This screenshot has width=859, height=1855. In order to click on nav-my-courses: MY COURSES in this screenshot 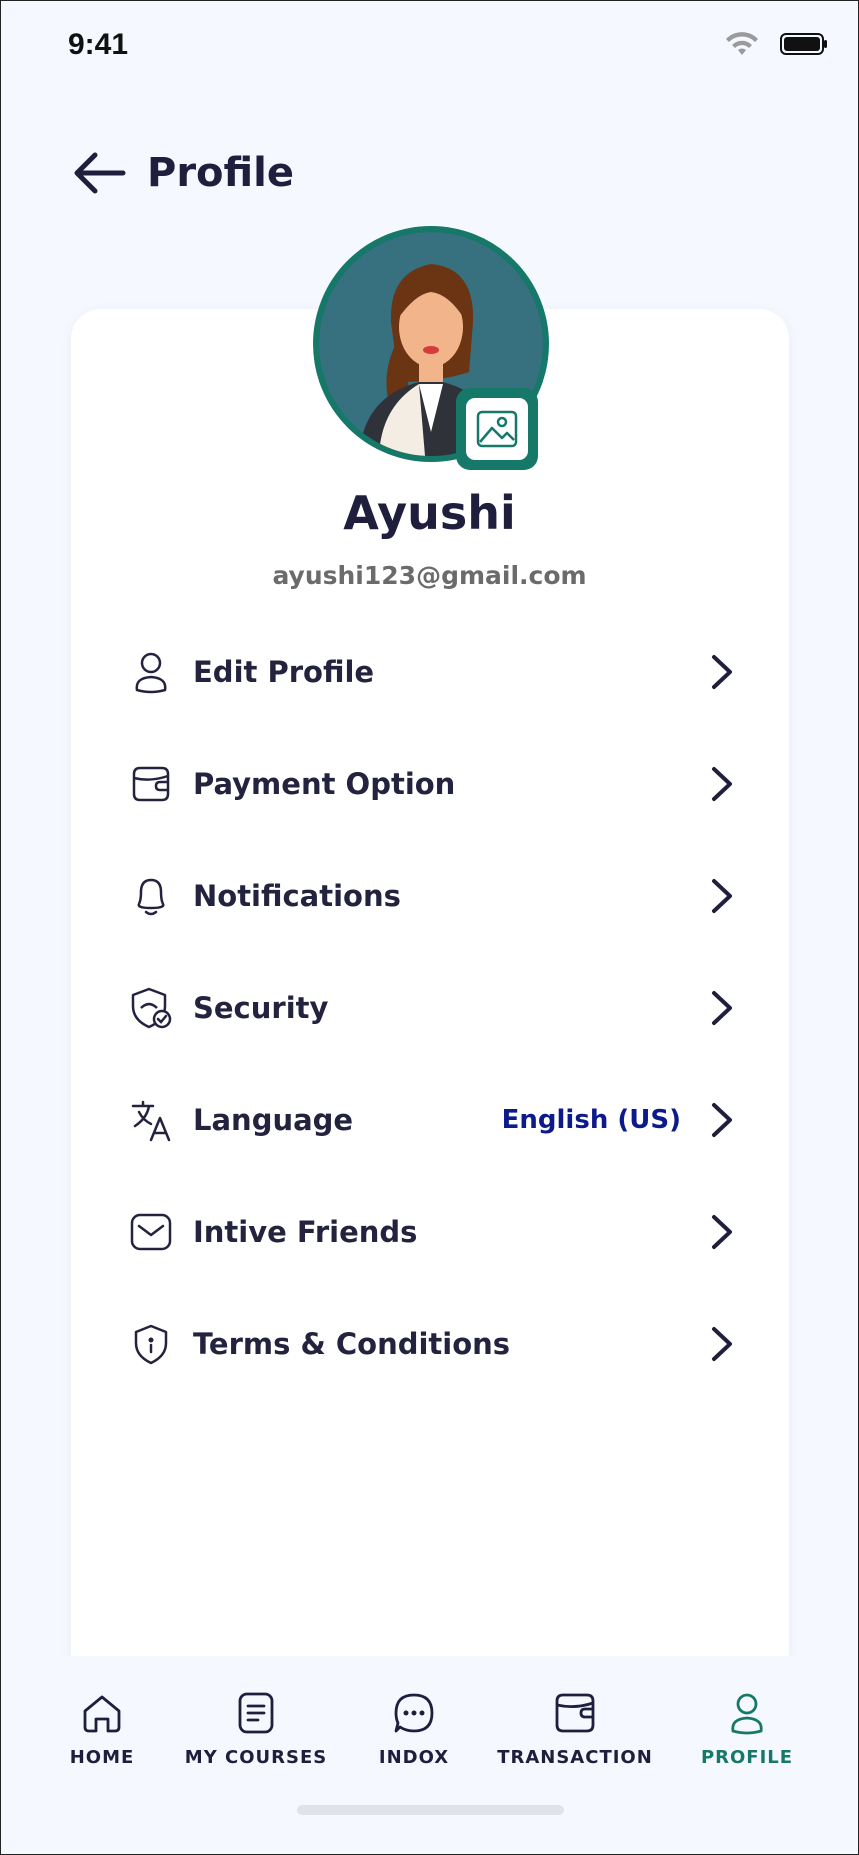, I will do `click(255, 1729)`.